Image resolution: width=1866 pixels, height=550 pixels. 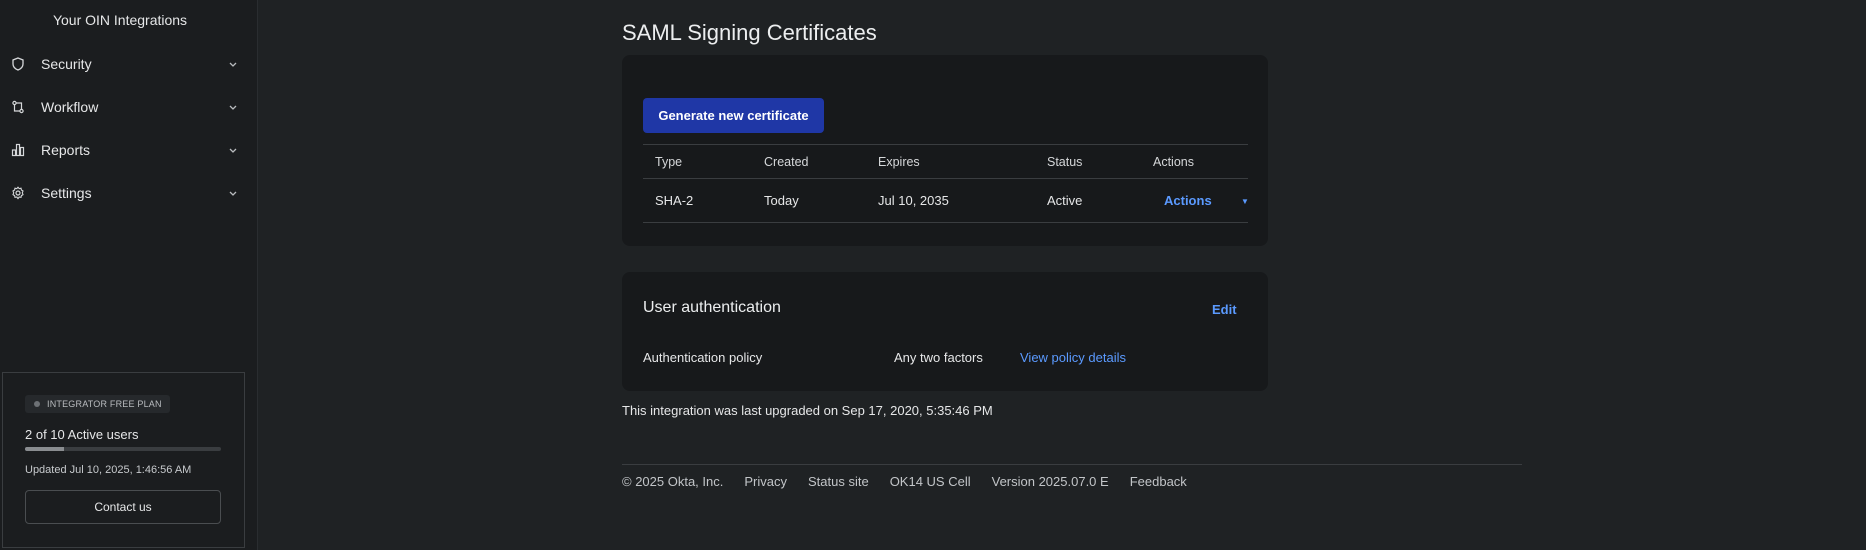 I want to click on table-header-row: Type Created Expires Status Actions, so click(x=945, y=161).